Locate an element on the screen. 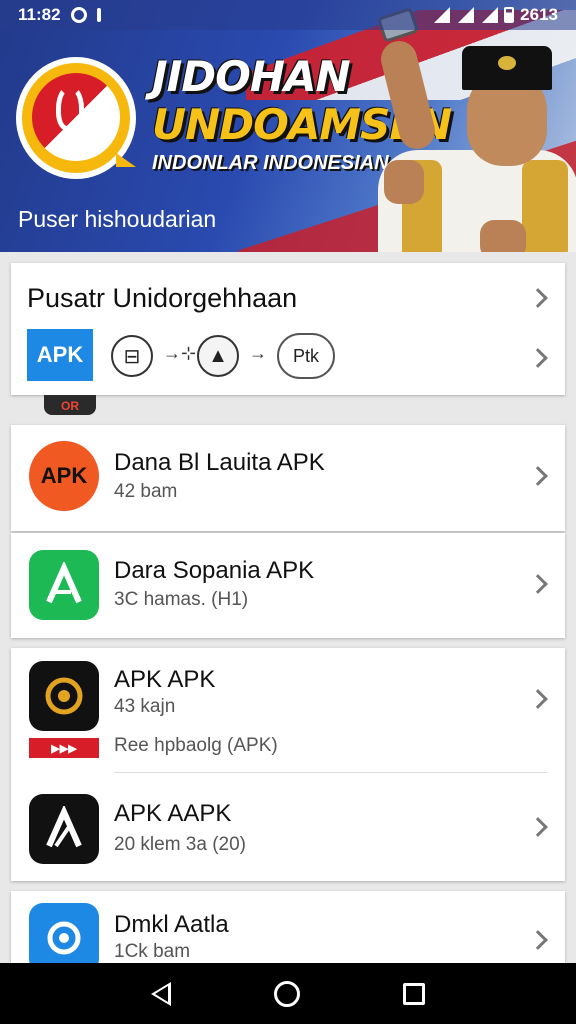 The image size is (576, 1024). system-nav-bar is located at coordinates (288, 993).